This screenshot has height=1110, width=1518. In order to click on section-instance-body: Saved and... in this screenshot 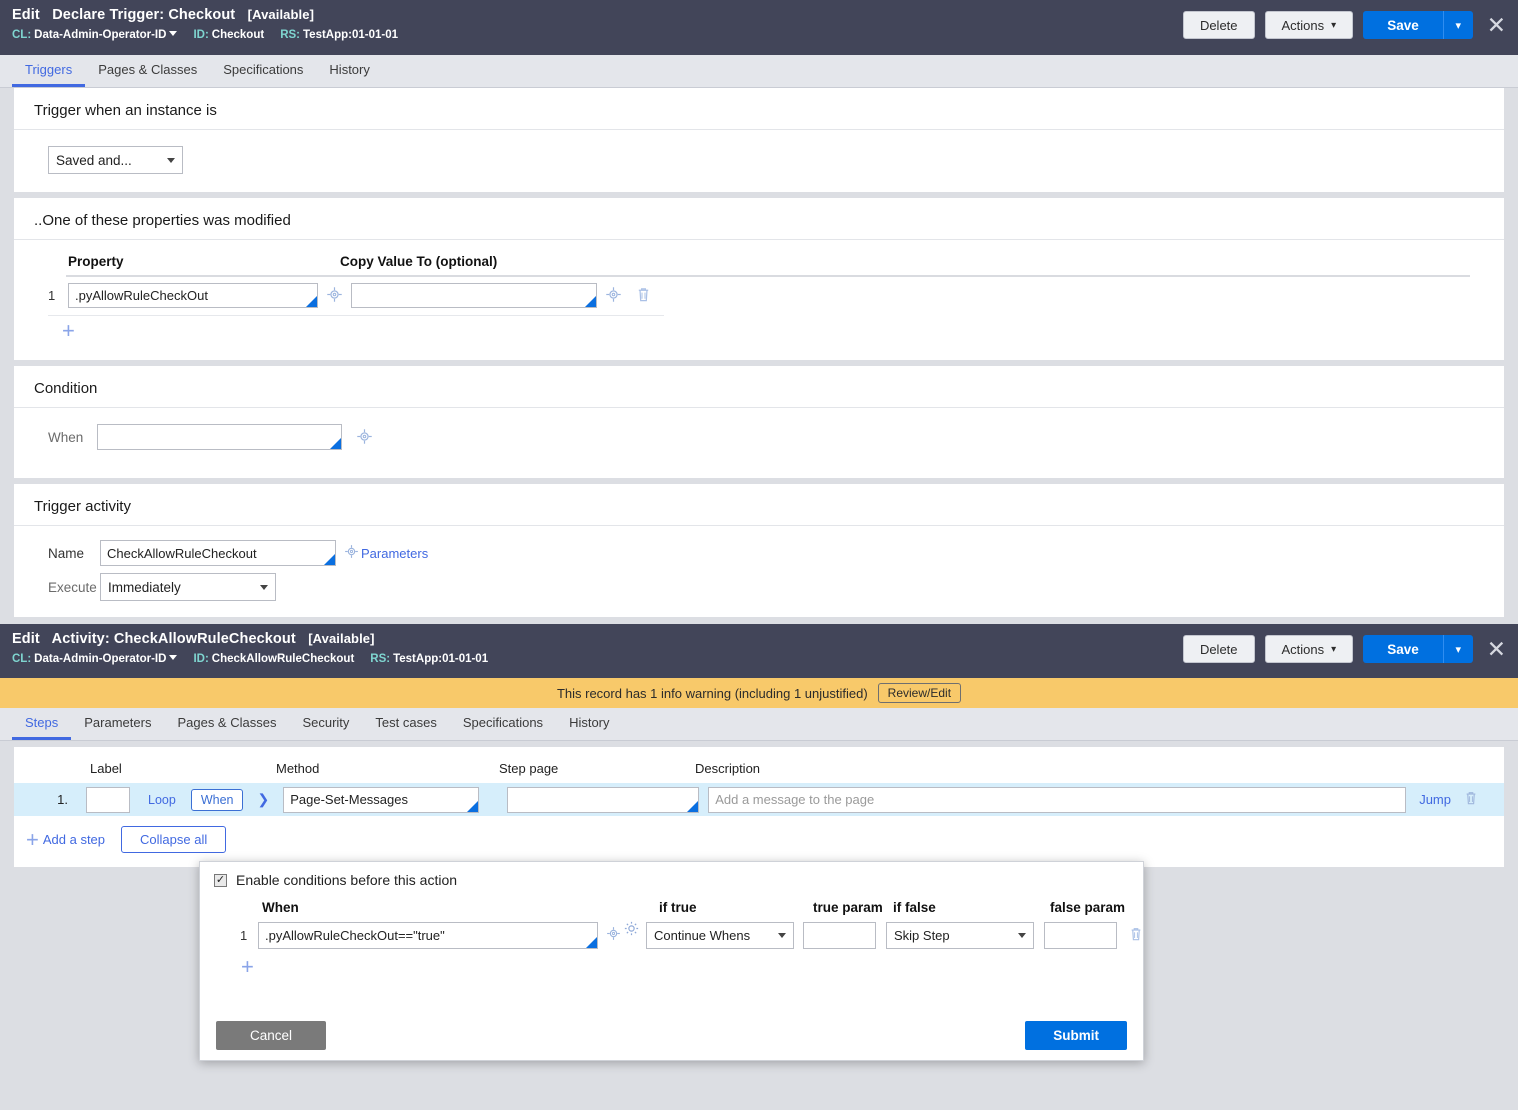, I will do `click(759, 161)`.